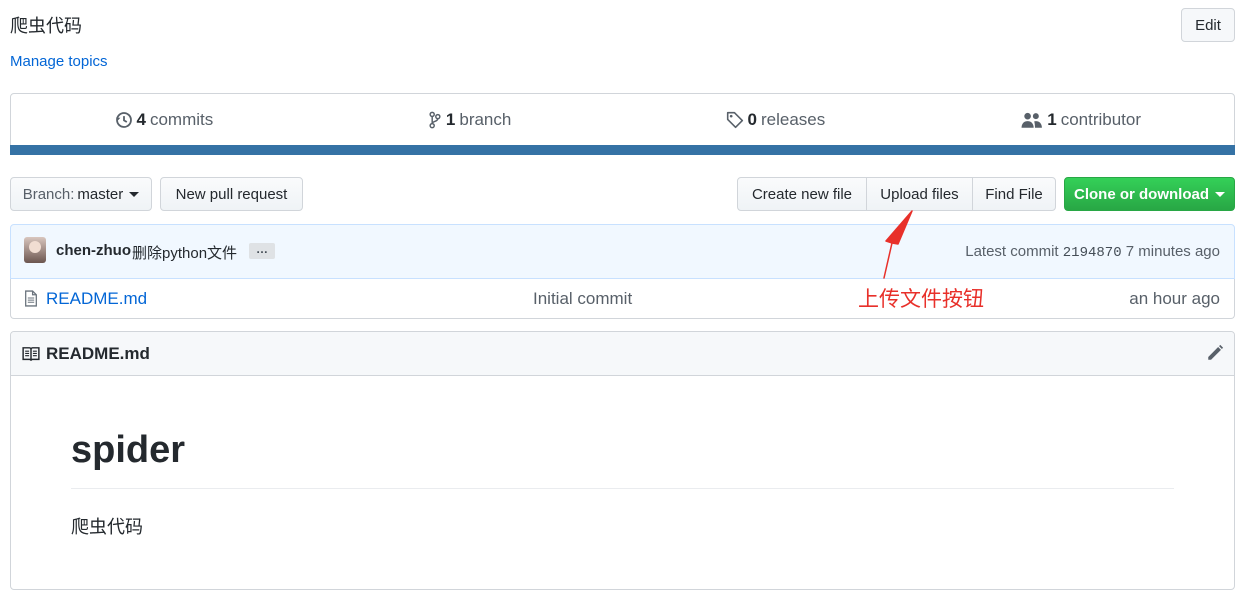 Image resolution: width=1235 pixels, height=606 pixels. What do you see at coordinates (31, 298) in the screenshot?
I see `file-icon` at bounding box center [31, 298].